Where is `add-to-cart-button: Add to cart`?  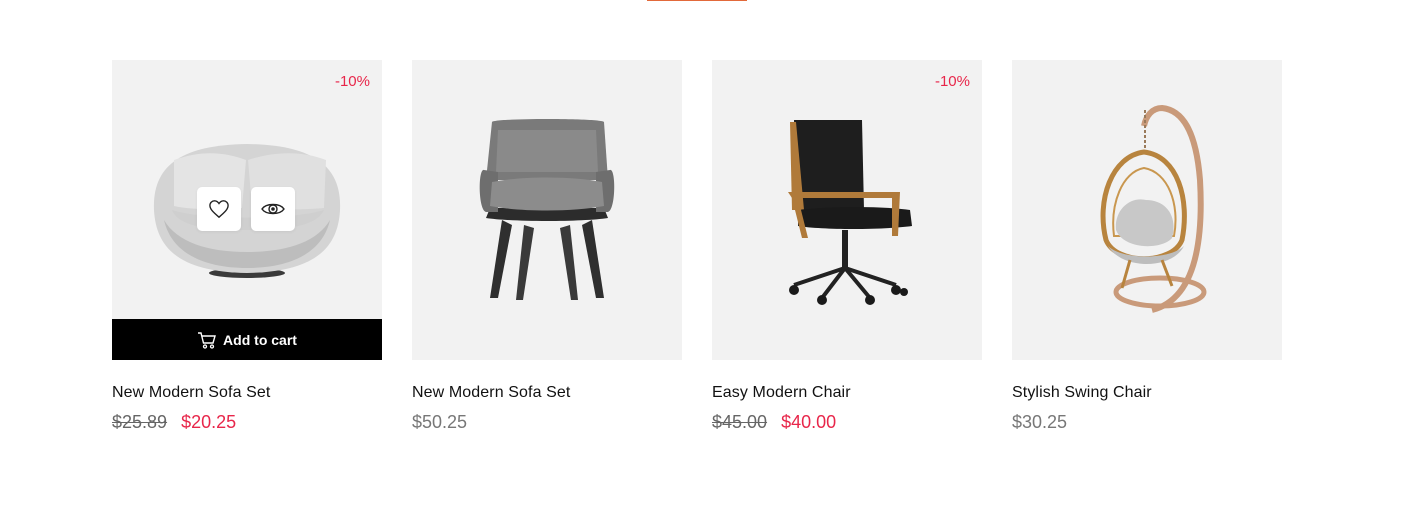
add-to-cart-button: Add to cart is located at coordinates (247, 339).